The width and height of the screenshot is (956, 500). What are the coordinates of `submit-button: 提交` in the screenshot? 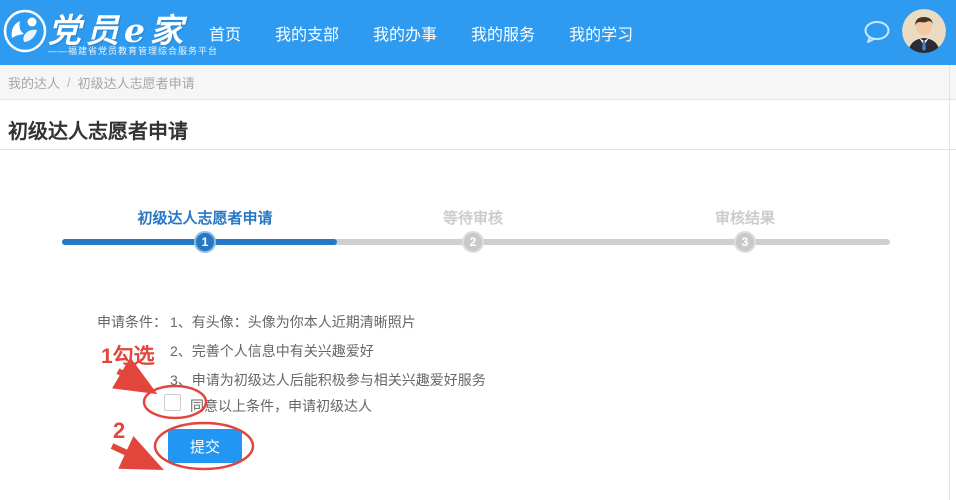 It's located at (205, 446).